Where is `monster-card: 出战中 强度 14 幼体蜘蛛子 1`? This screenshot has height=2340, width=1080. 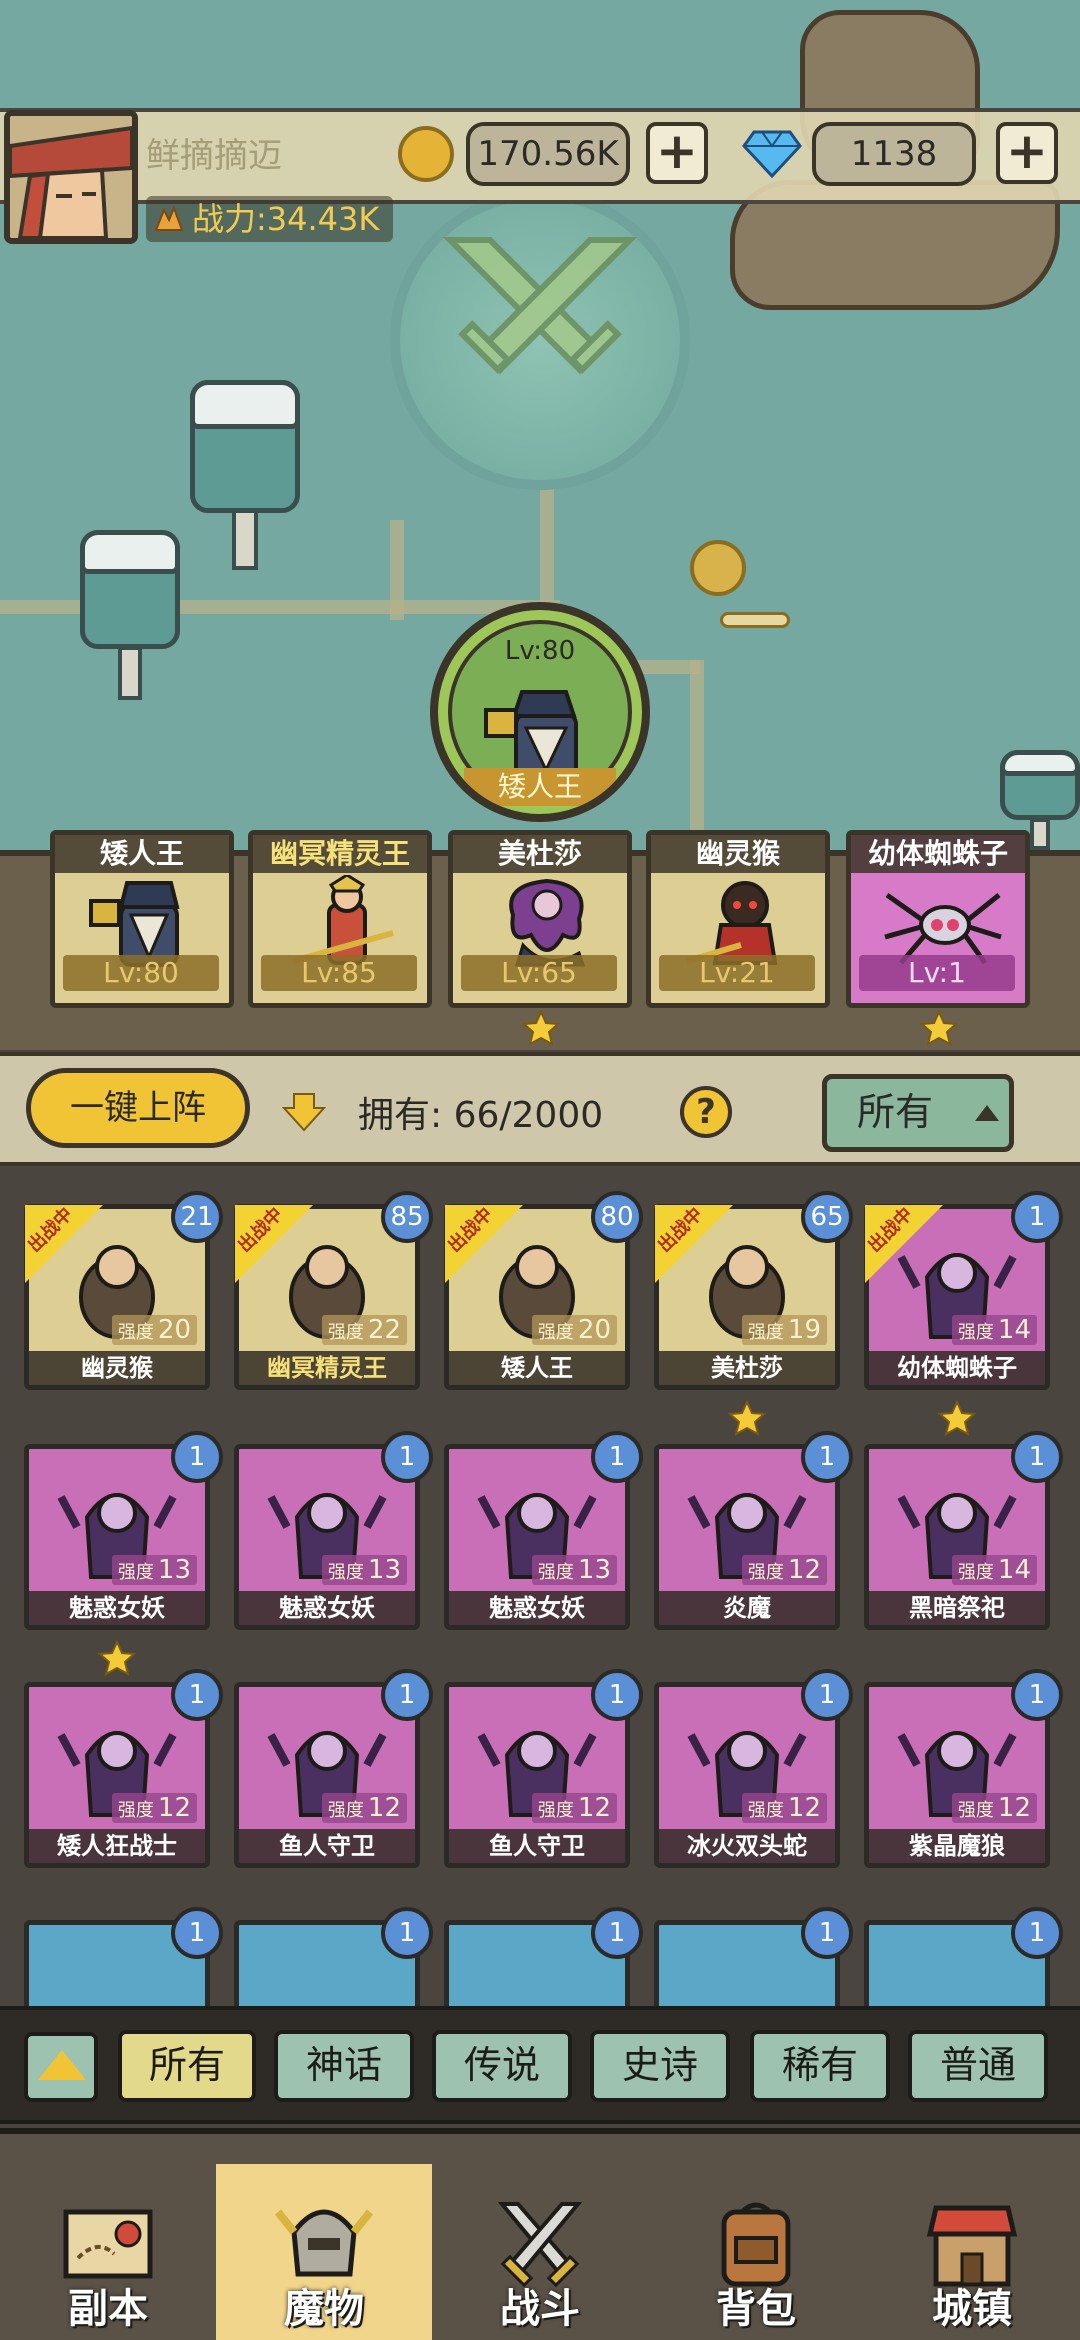 monster-card: 出战中 强度 14 幼体蜘蛛子 1 is located at coordinates (963, 1290).